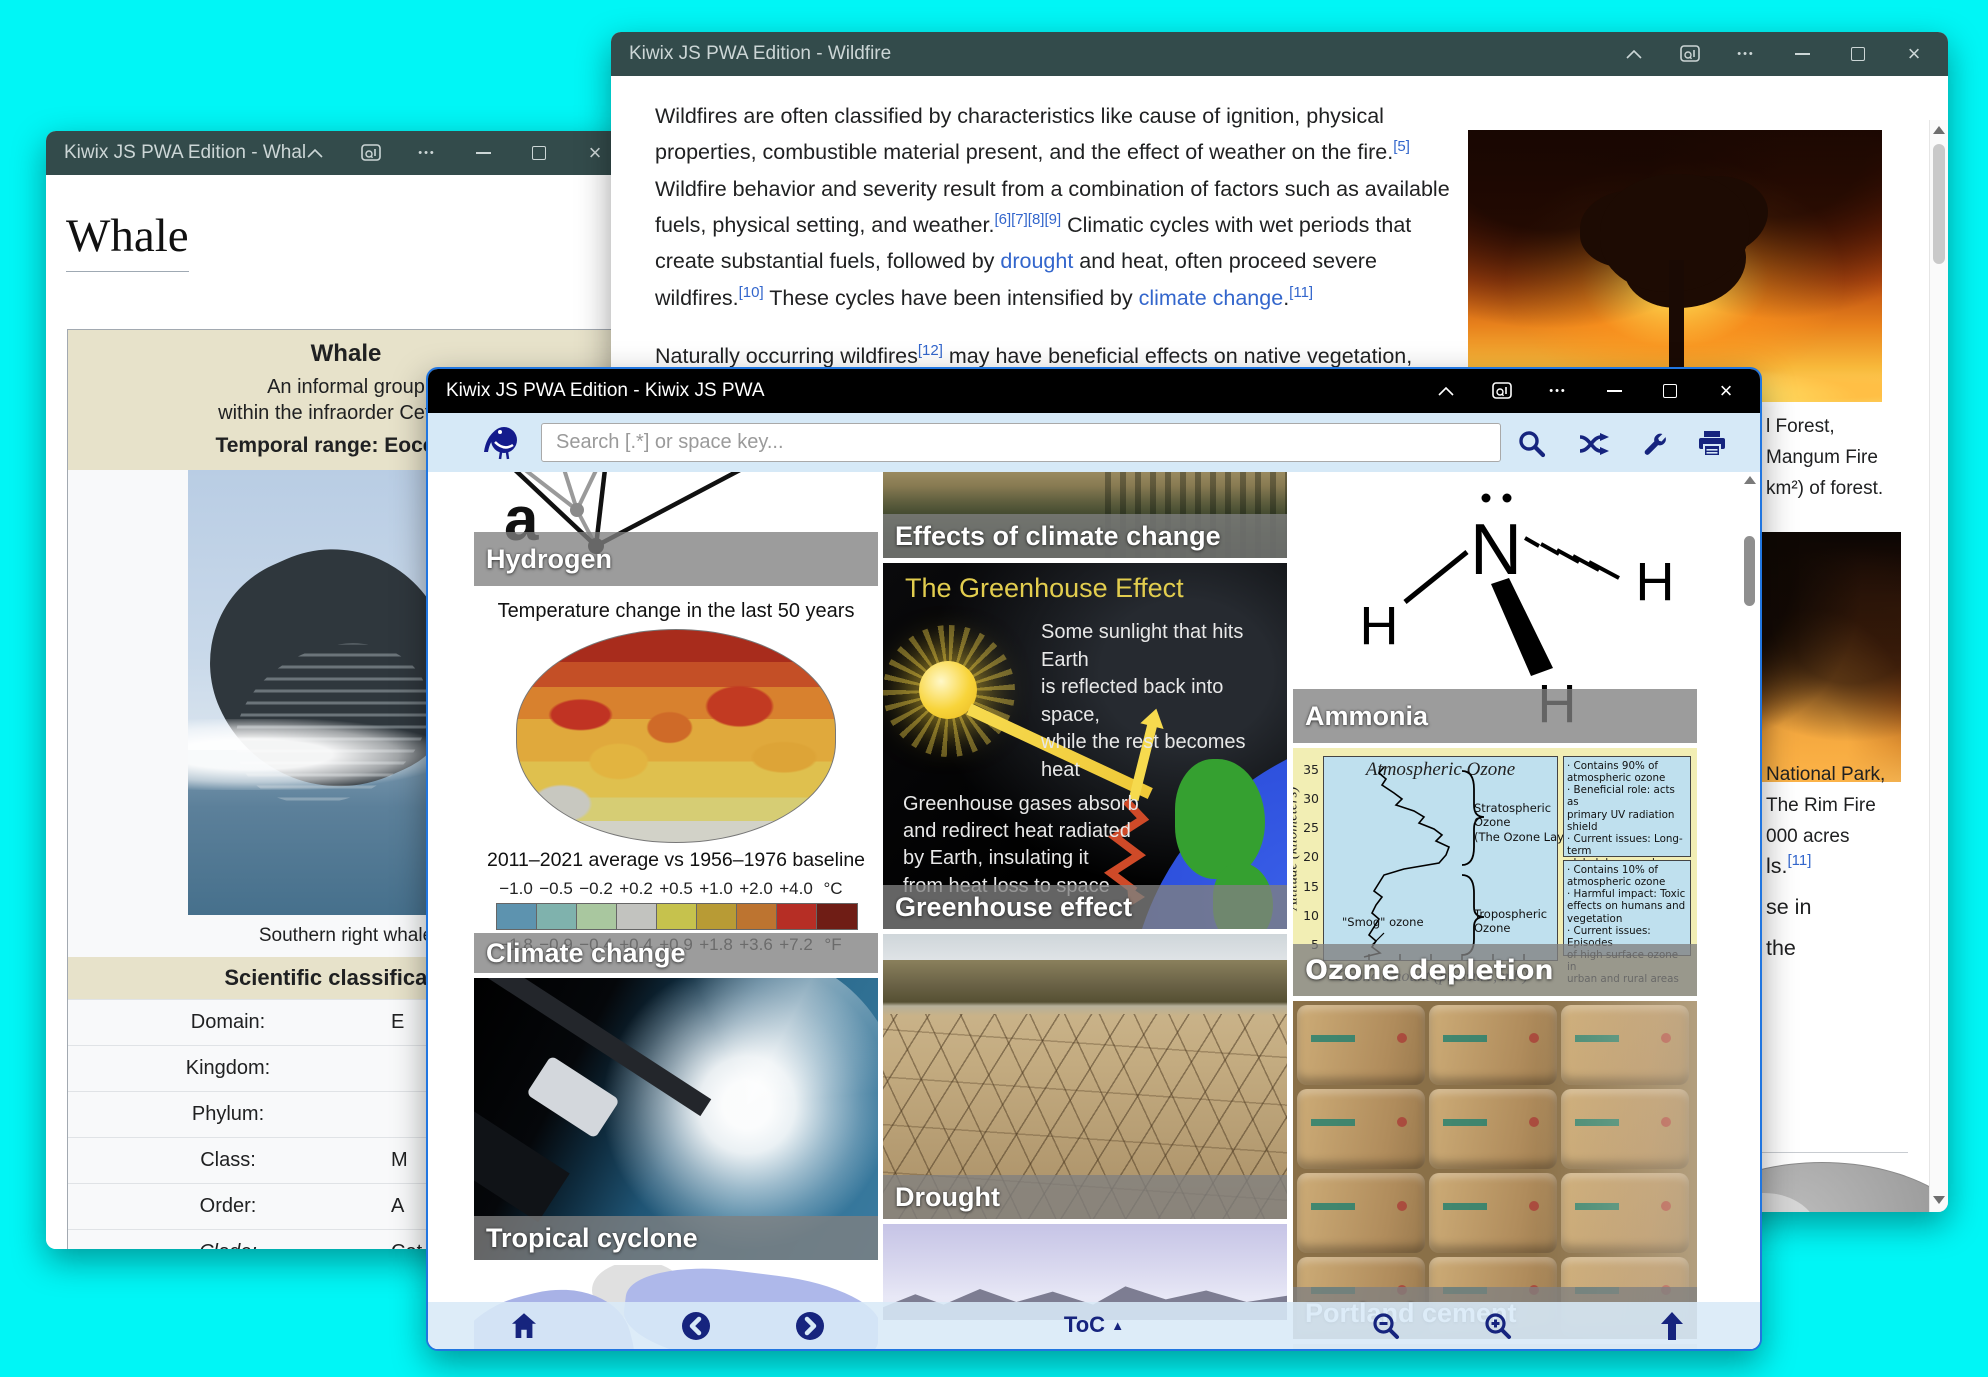  Describe the element at coordinates (1496, 550) in the screenshot. I see `svg-text: N` at that location.